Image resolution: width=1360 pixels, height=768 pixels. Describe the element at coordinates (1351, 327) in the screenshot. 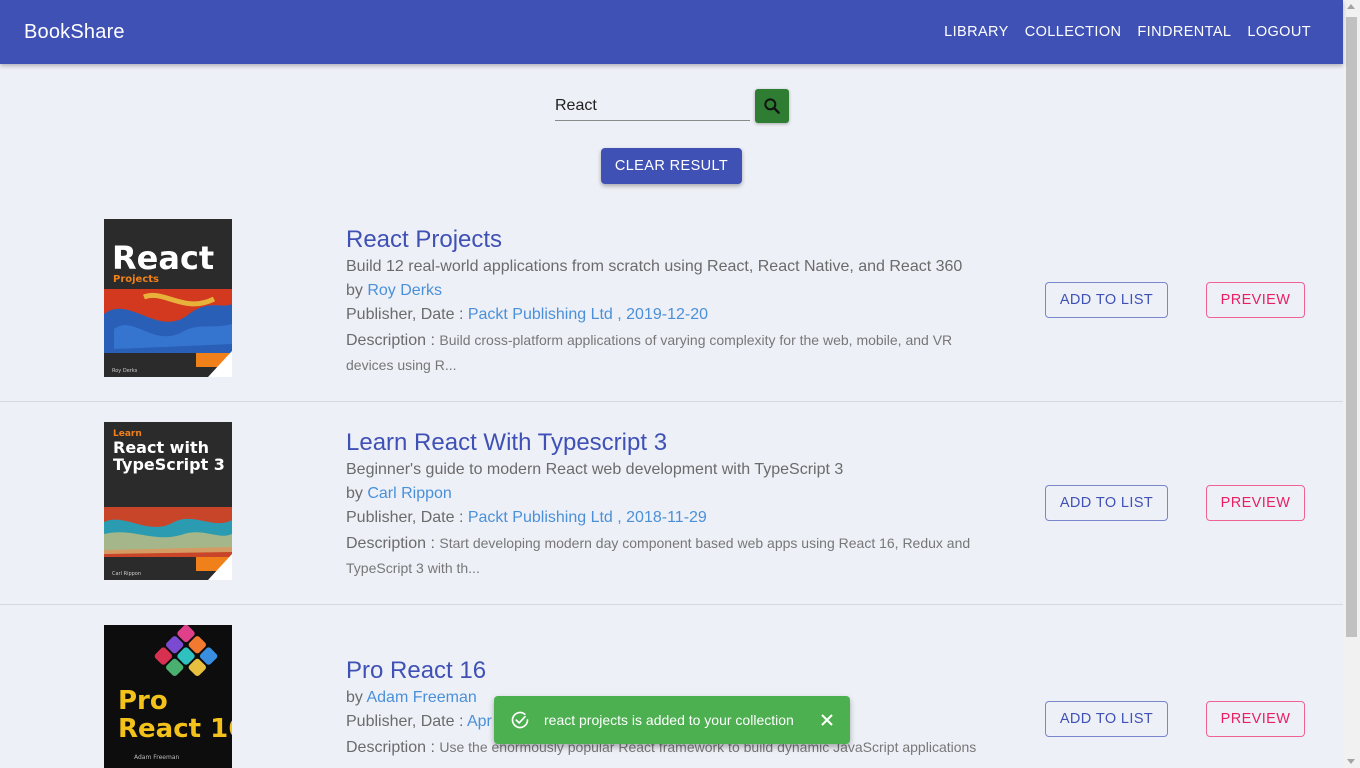

I see `scrollbar-thumb` at that location.